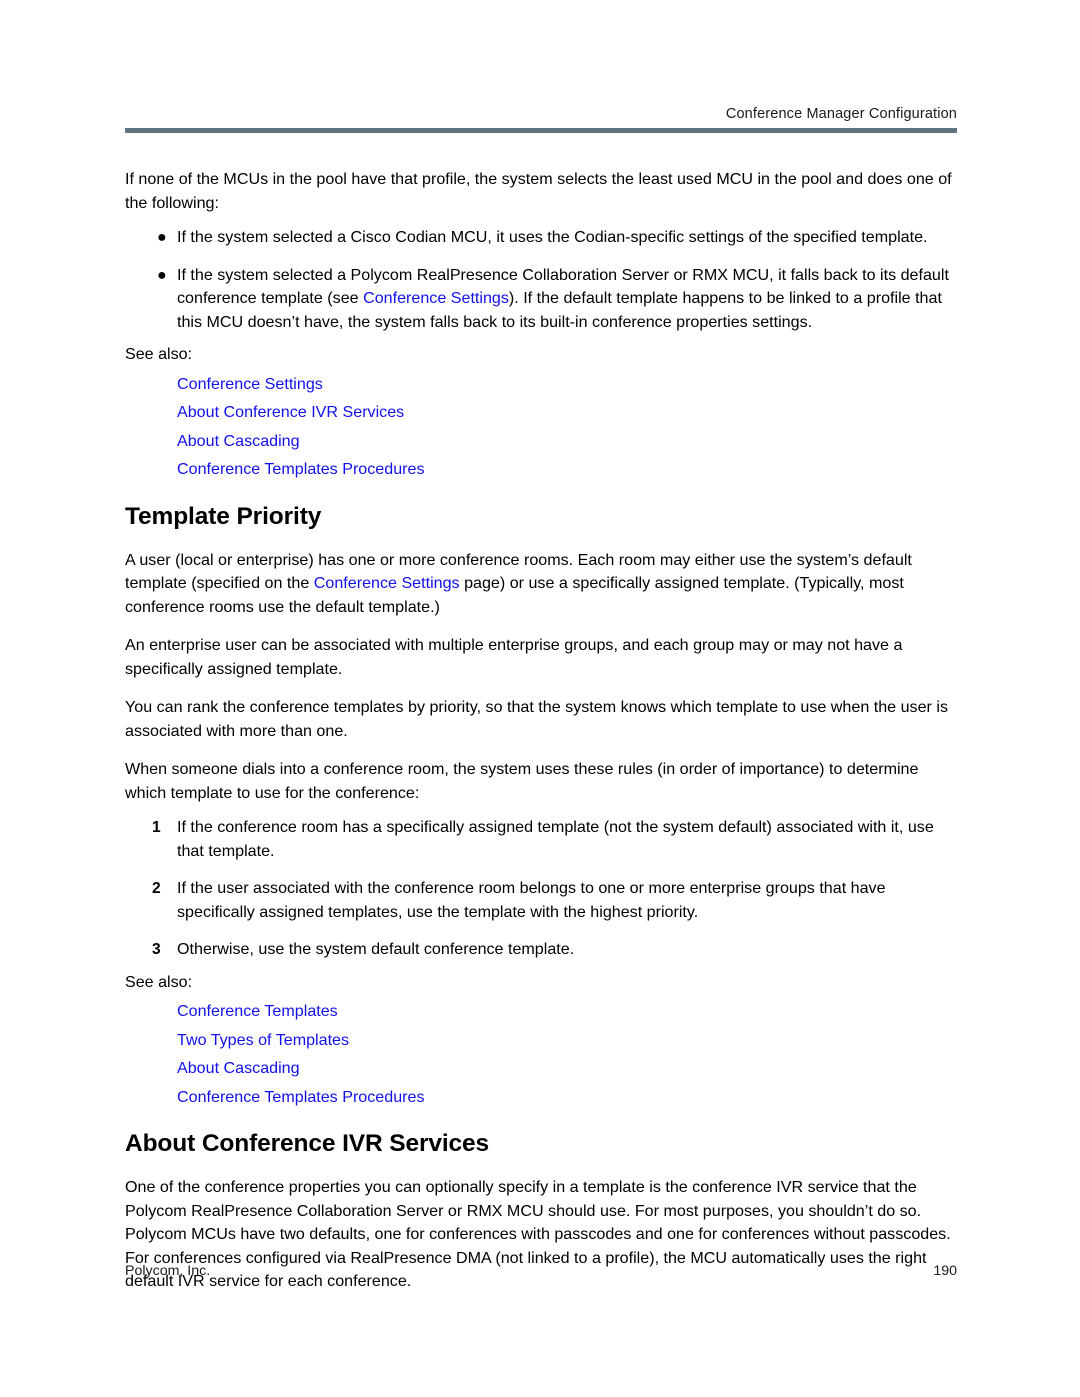 Image resolution: width=1080 pixels, height=1397 pixels. Describe the element at coordinates (567, 412) in the screenshot. I see `list-item: About Conference IVR Services` at that location.